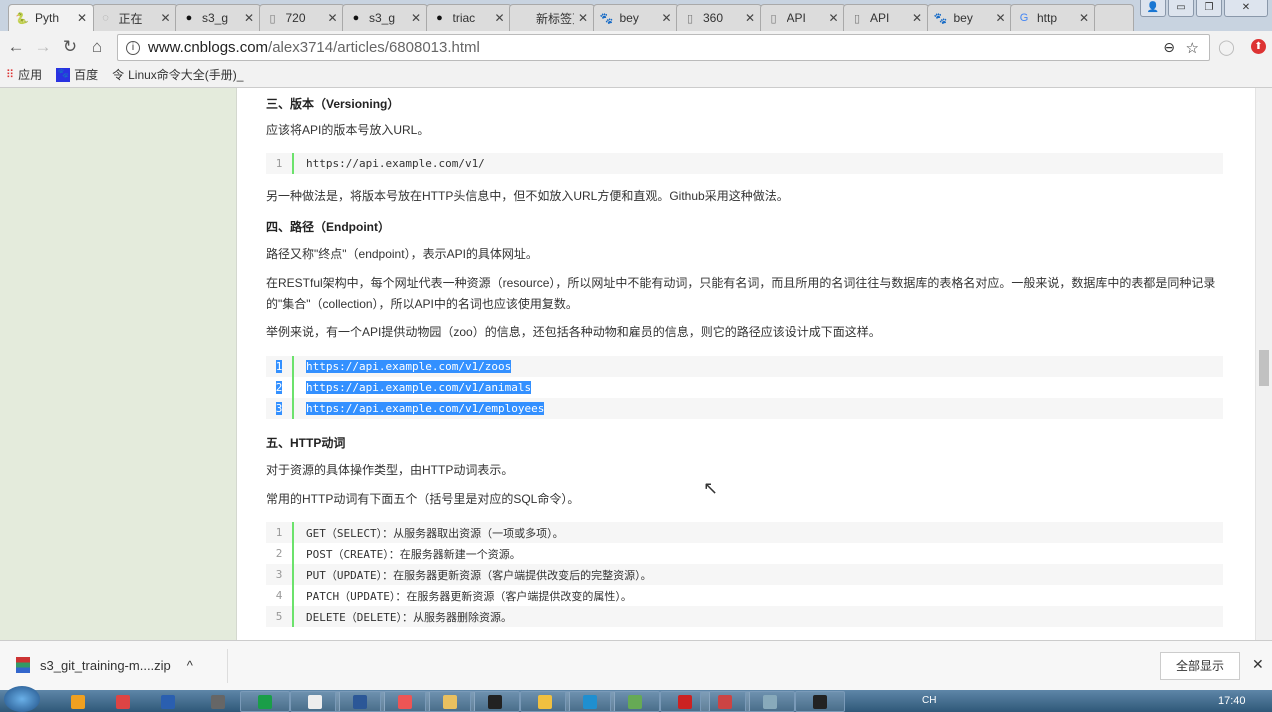 The width and height of the screenshot is (1272, 712). What do you see at coordinates (23, 665) in the screenshot?
I see `archive-icon` at bounding box center [23, 665].